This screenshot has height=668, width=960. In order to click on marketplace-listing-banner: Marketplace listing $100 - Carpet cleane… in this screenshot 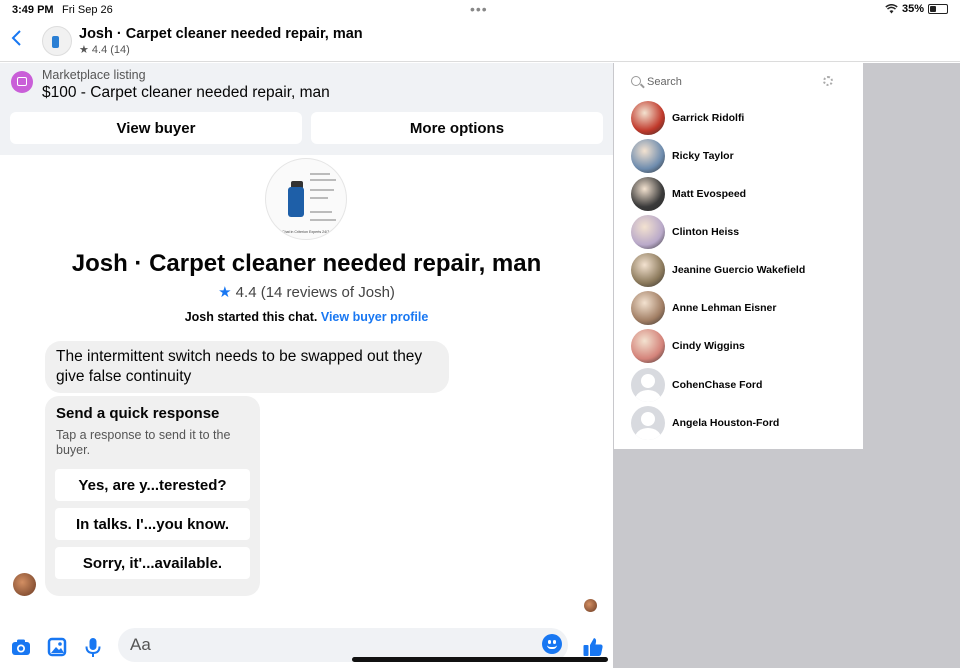, I will do `click(306, 109)`.